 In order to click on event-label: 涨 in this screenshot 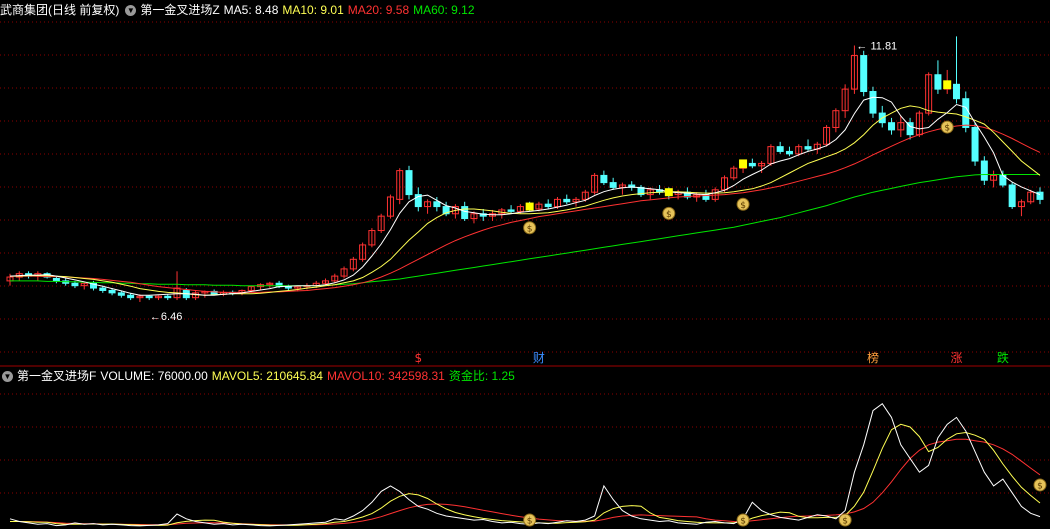, I will do `click(956, 357)`.